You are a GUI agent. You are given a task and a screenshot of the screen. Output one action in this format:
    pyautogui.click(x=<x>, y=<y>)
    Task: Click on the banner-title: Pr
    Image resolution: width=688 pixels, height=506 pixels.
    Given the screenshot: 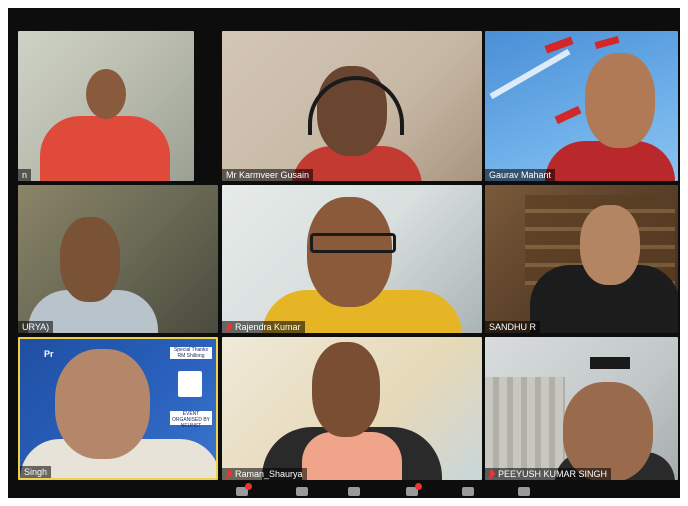 What is the action you would take?
    pyautogui.click(x=49, y=354)
    